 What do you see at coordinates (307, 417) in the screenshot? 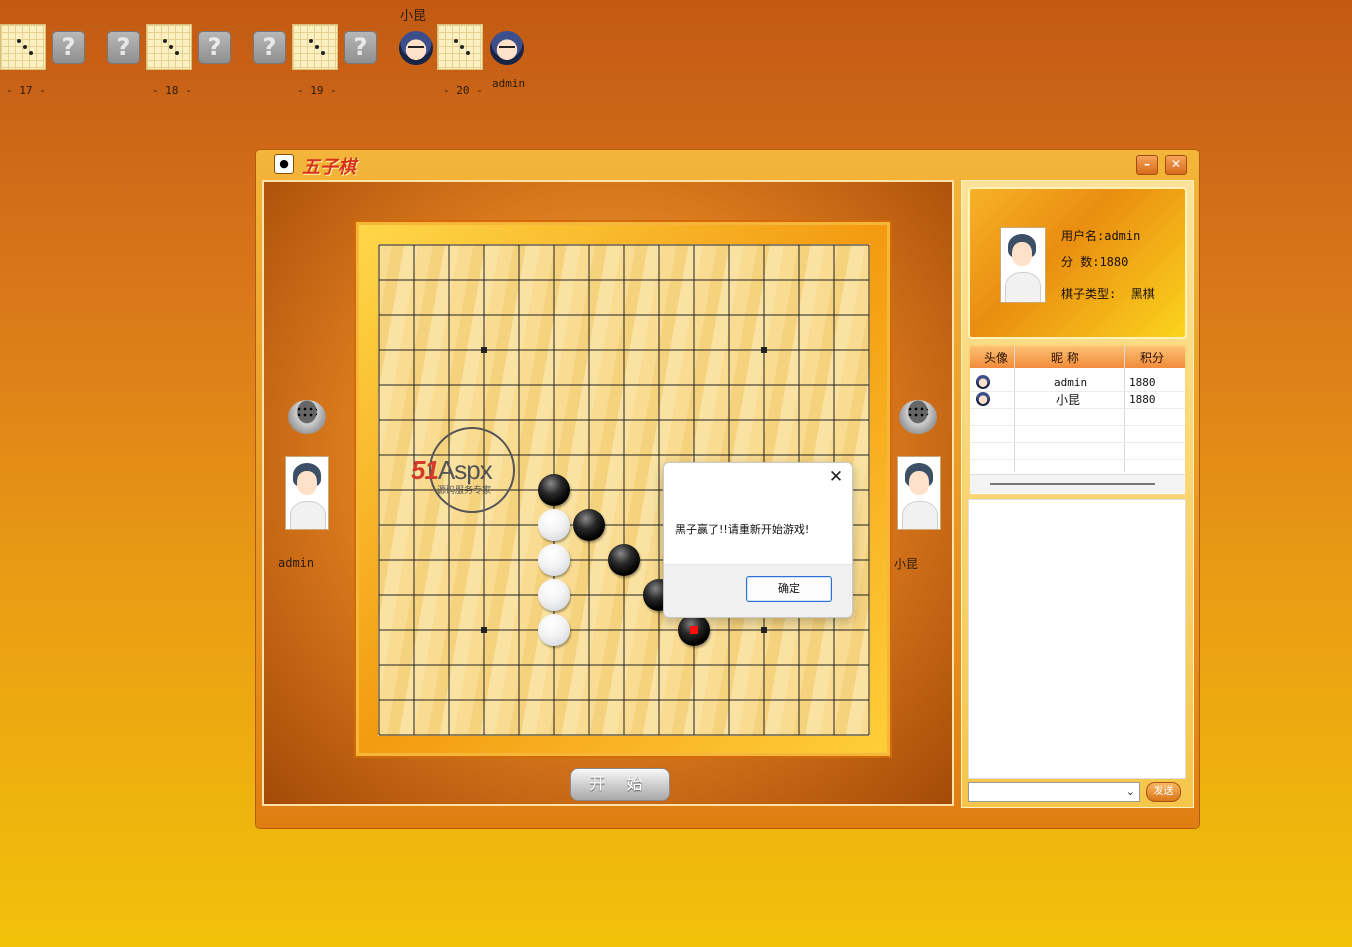
I see `black-stone-bowl-icon` at bounding box center [307, 417].